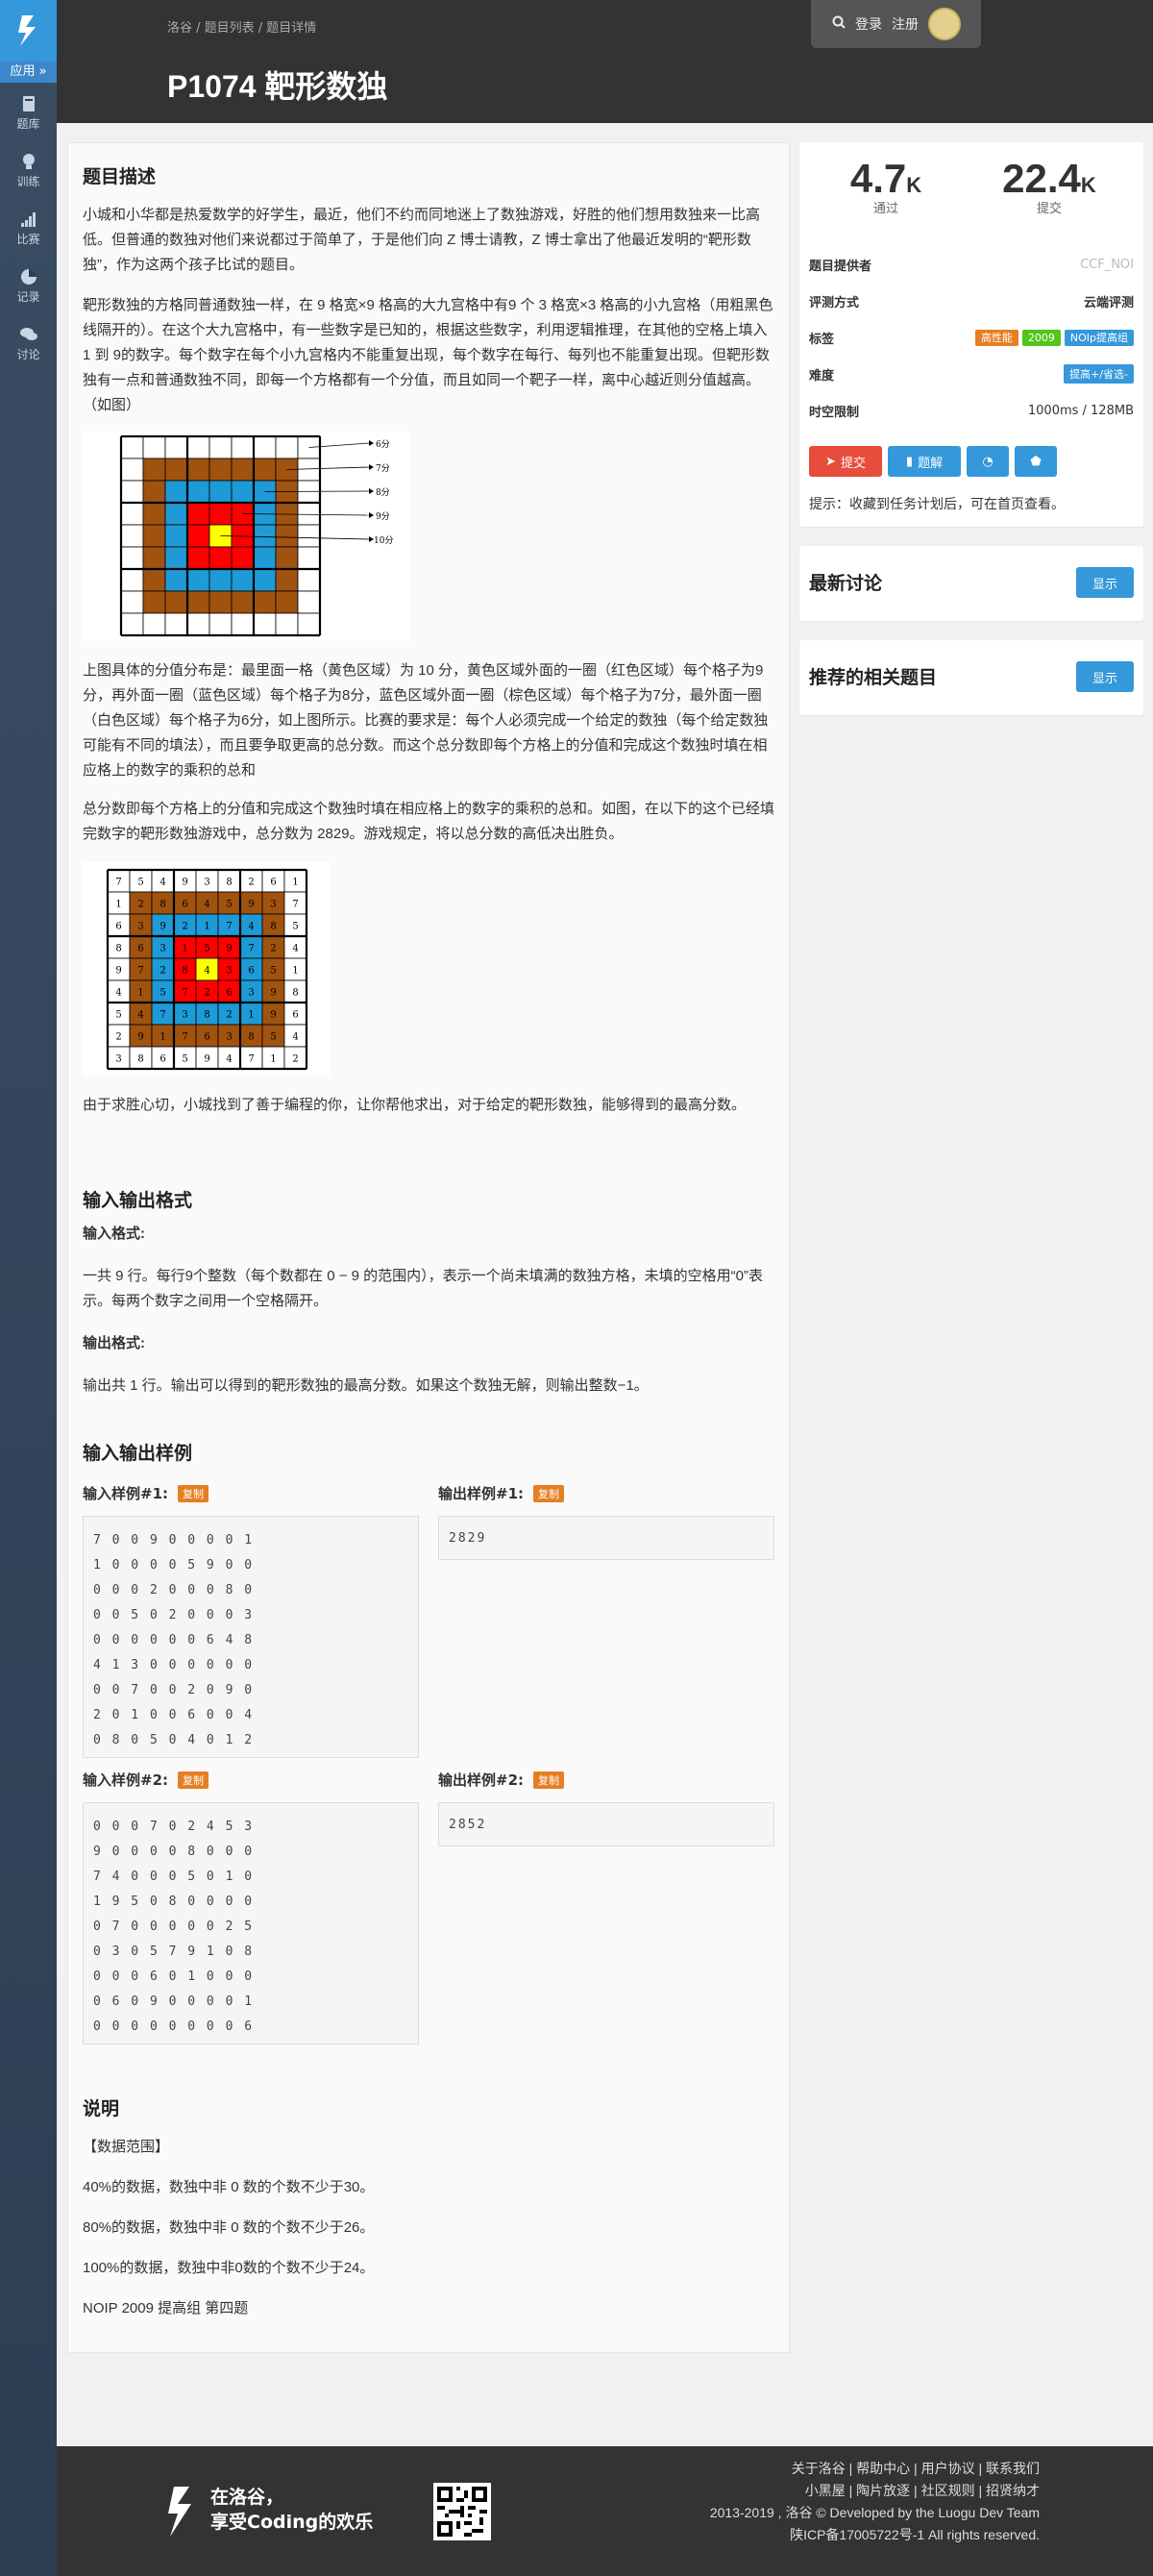 The width and height of the screenshot is (1153, 2576). I want to click on sidebar-item-contest: 比赛, so click(29, 230).